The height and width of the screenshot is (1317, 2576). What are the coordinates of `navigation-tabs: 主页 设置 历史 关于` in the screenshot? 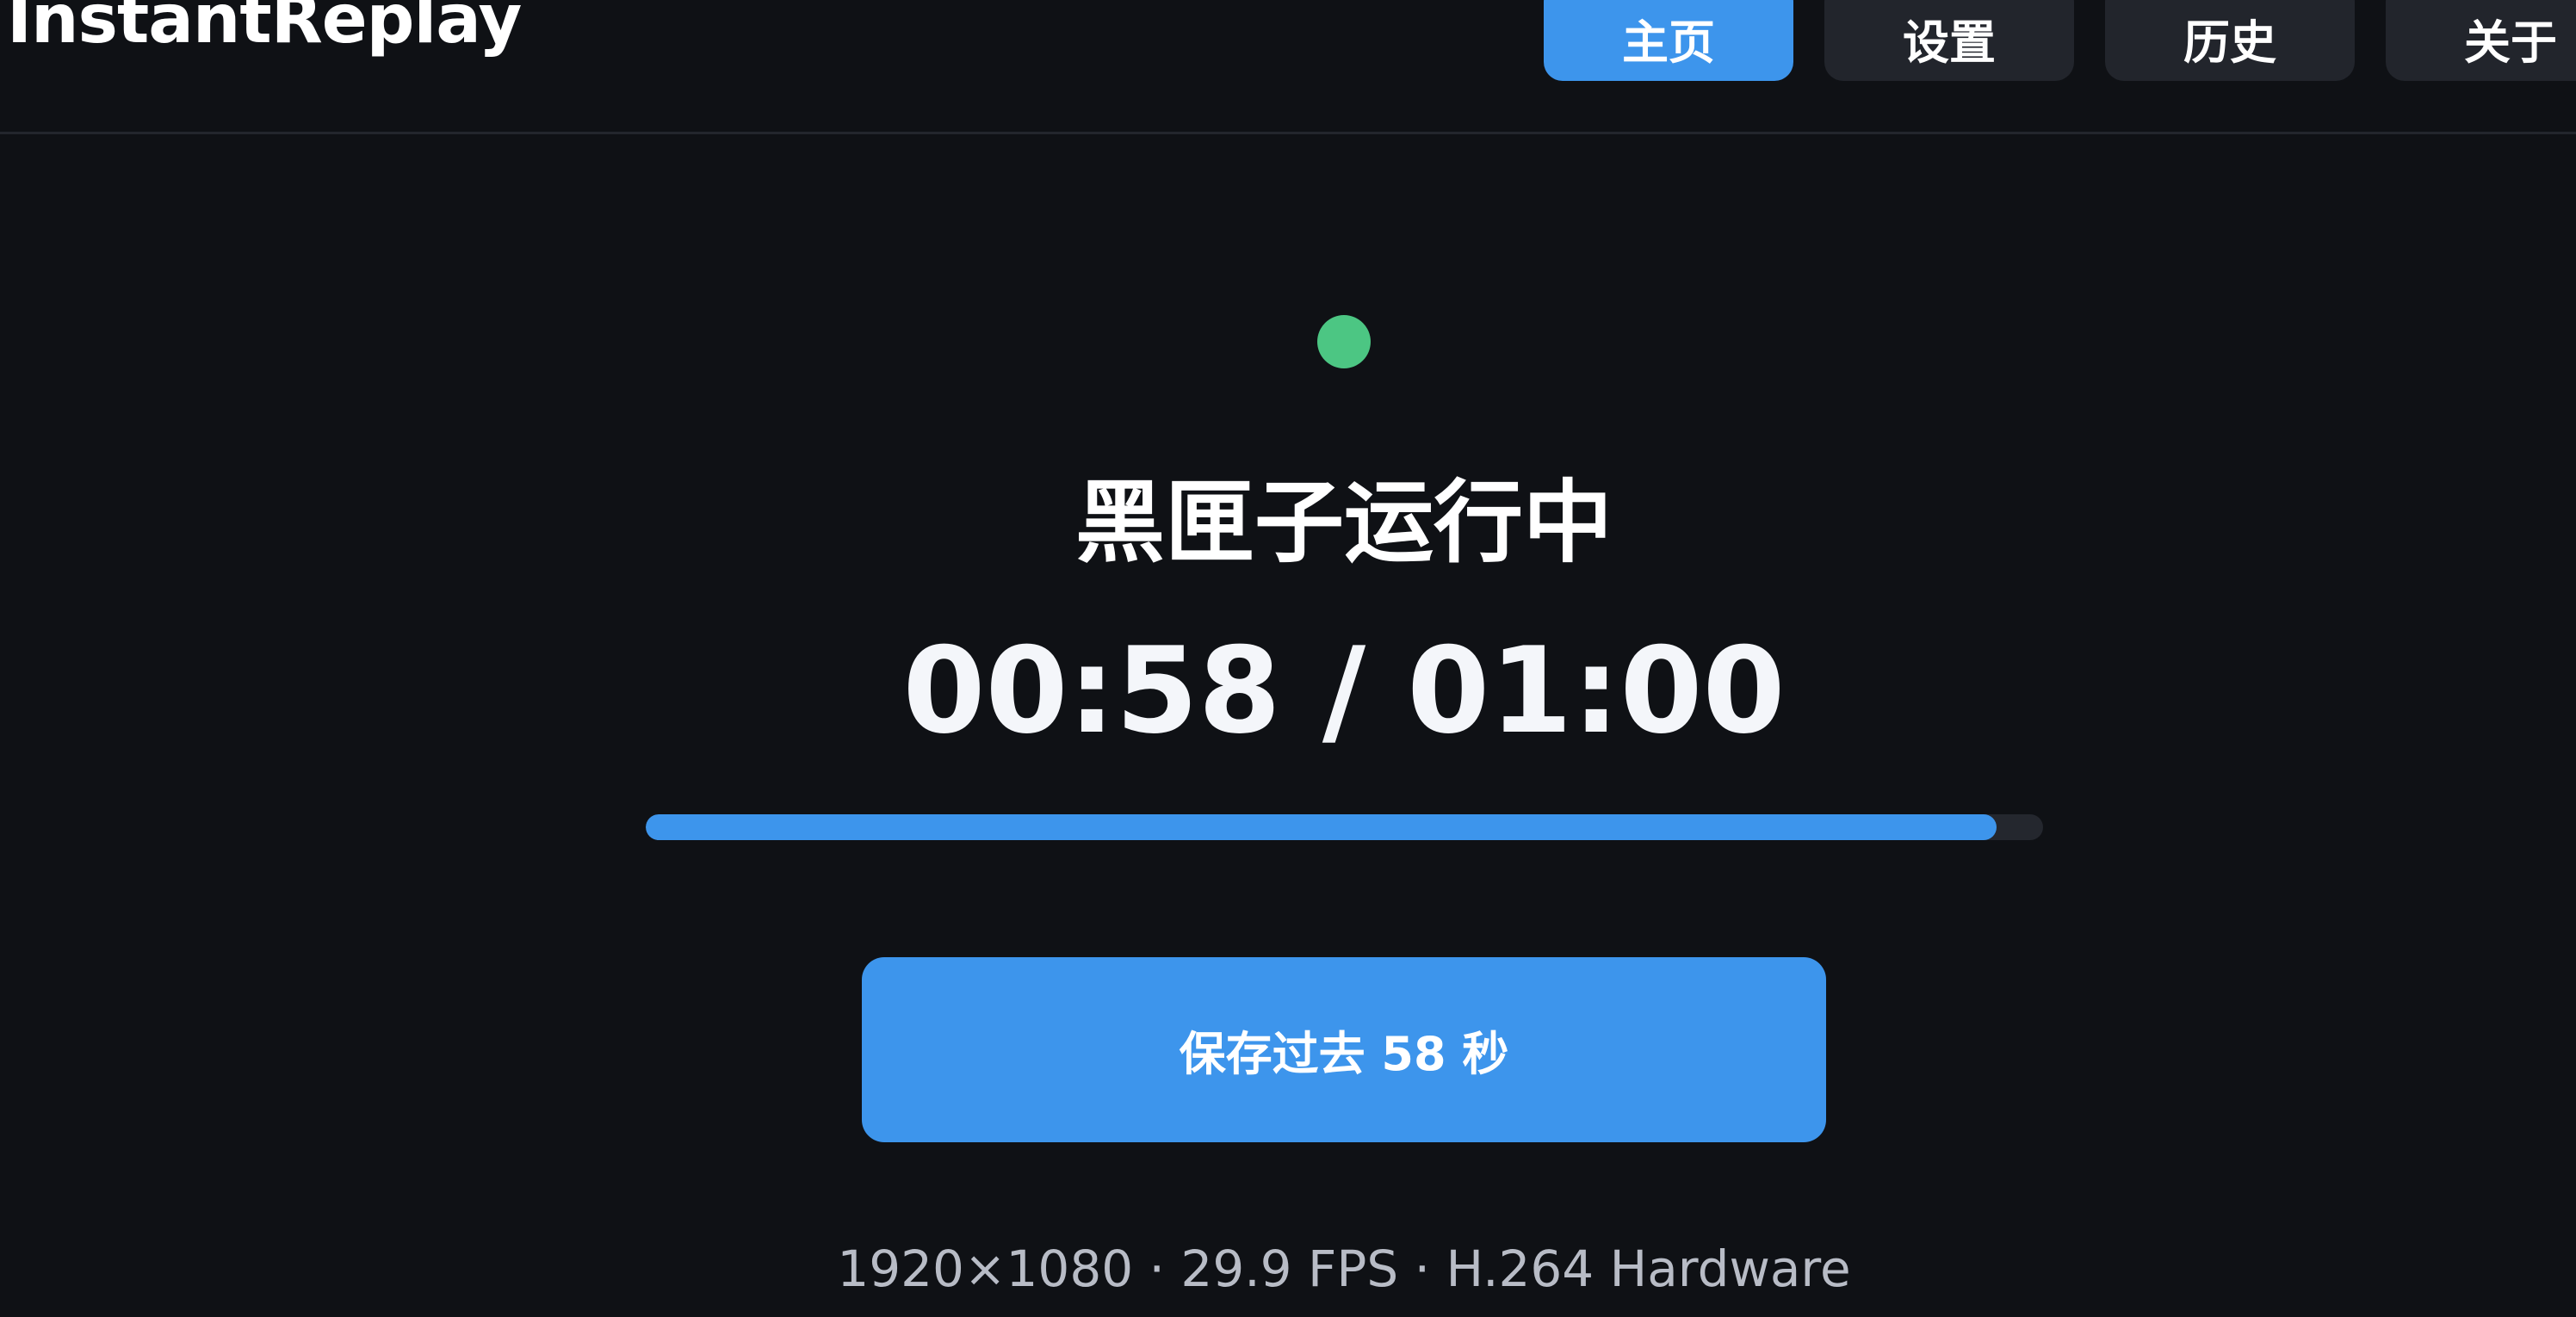 It's located at (2060, 40).